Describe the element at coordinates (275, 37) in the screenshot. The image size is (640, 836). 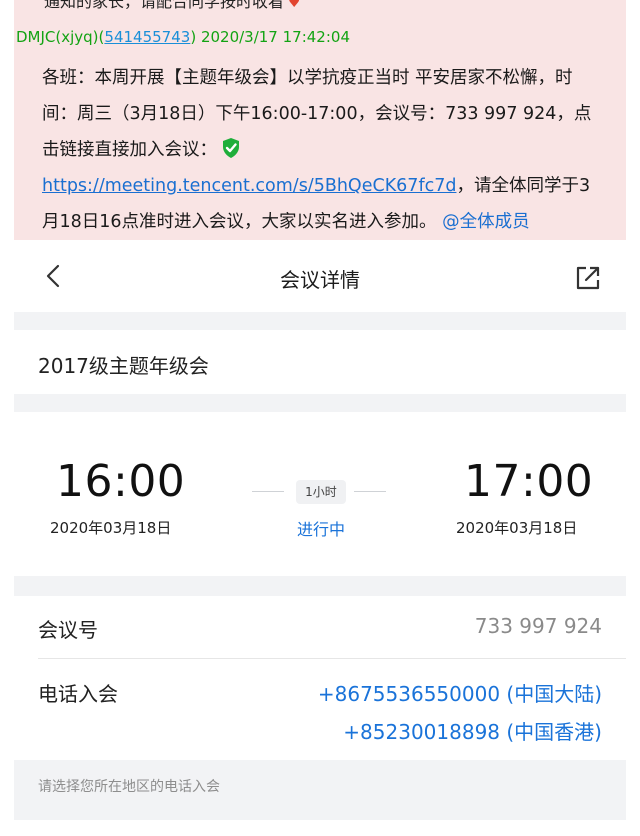
I see `sent-time: 2020/3/17 17:42:04` at that location.